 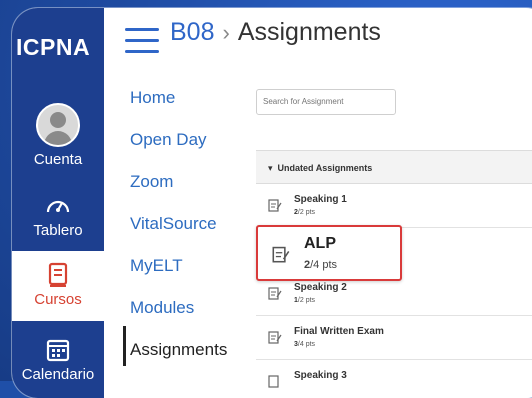 I want to click on calendar-icon, so click(x=58, y=350).